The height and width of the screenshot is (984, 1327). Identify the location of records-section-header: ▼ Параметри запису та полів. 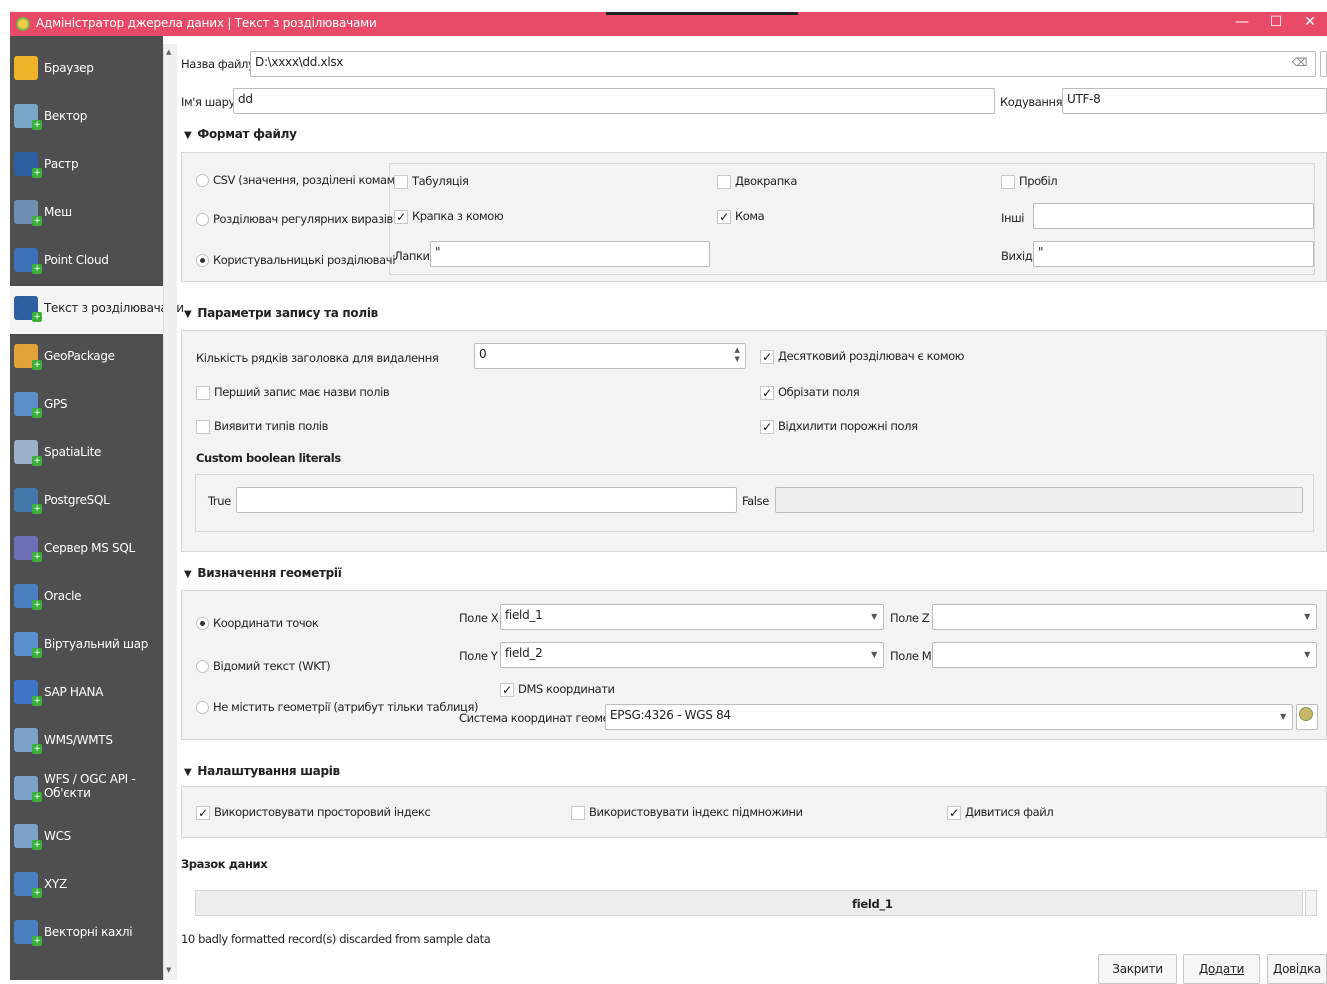
(281, 313).